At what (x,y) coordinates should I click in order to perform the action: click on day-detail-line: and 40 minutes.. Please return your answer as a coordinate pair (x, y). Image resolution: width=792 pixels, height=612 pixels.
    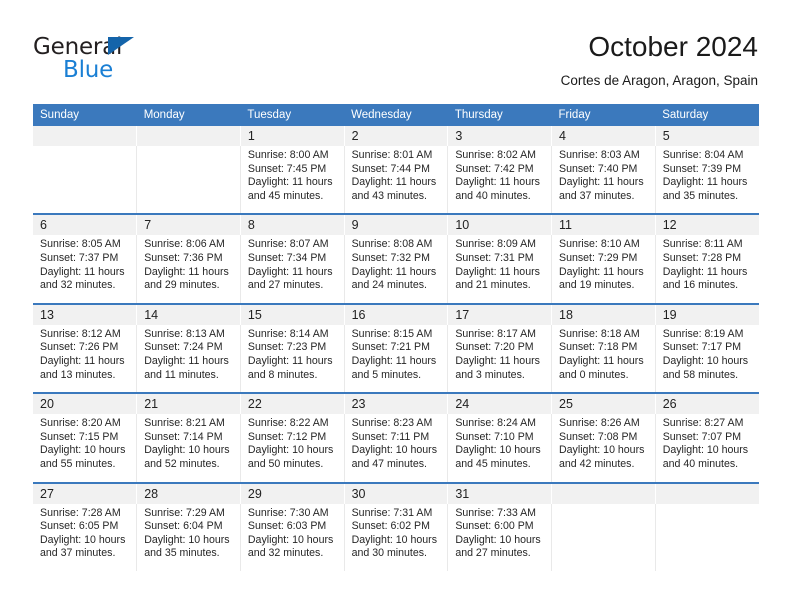
    Looking at the image, I should click on (493, 195).